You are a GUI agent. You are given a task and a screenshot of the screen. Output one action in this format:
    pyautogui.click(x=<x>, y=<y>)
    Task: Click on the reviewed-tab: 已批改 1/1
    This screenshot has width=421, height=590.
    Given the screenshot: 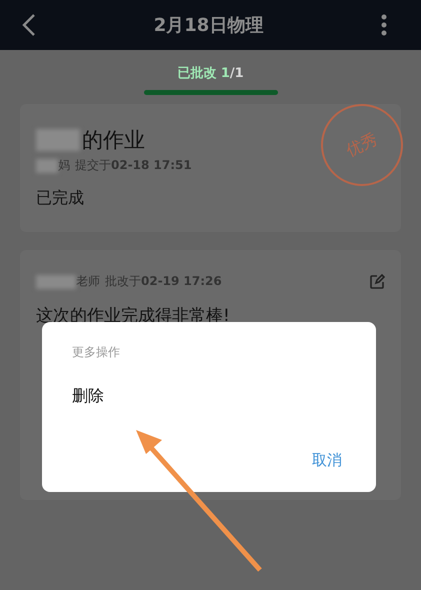 What is the action you would take?
    pyautogui.click(x=211, y=83)
    